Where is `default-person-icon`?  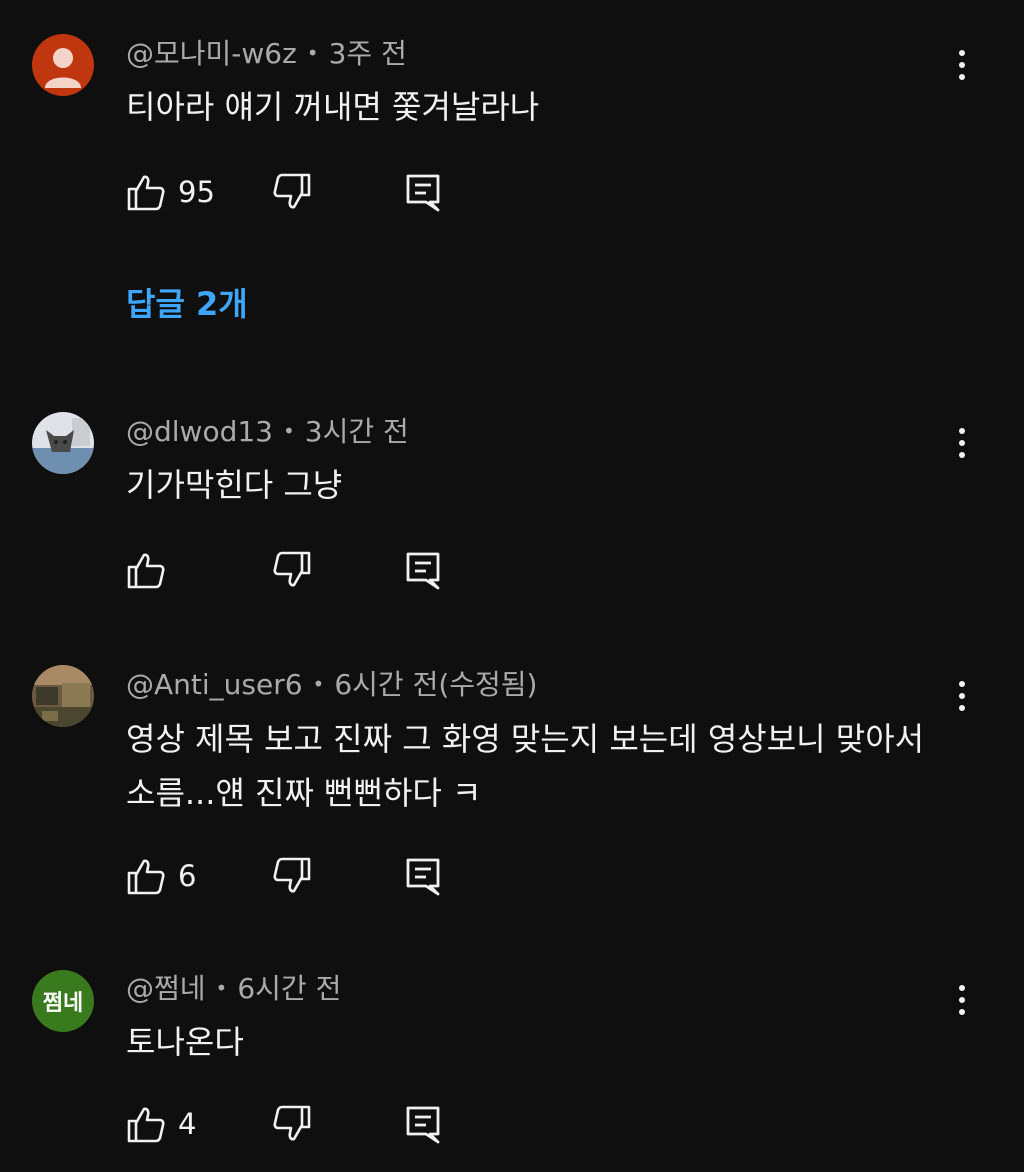
default-person-icon is located at coordinates (63, 65).